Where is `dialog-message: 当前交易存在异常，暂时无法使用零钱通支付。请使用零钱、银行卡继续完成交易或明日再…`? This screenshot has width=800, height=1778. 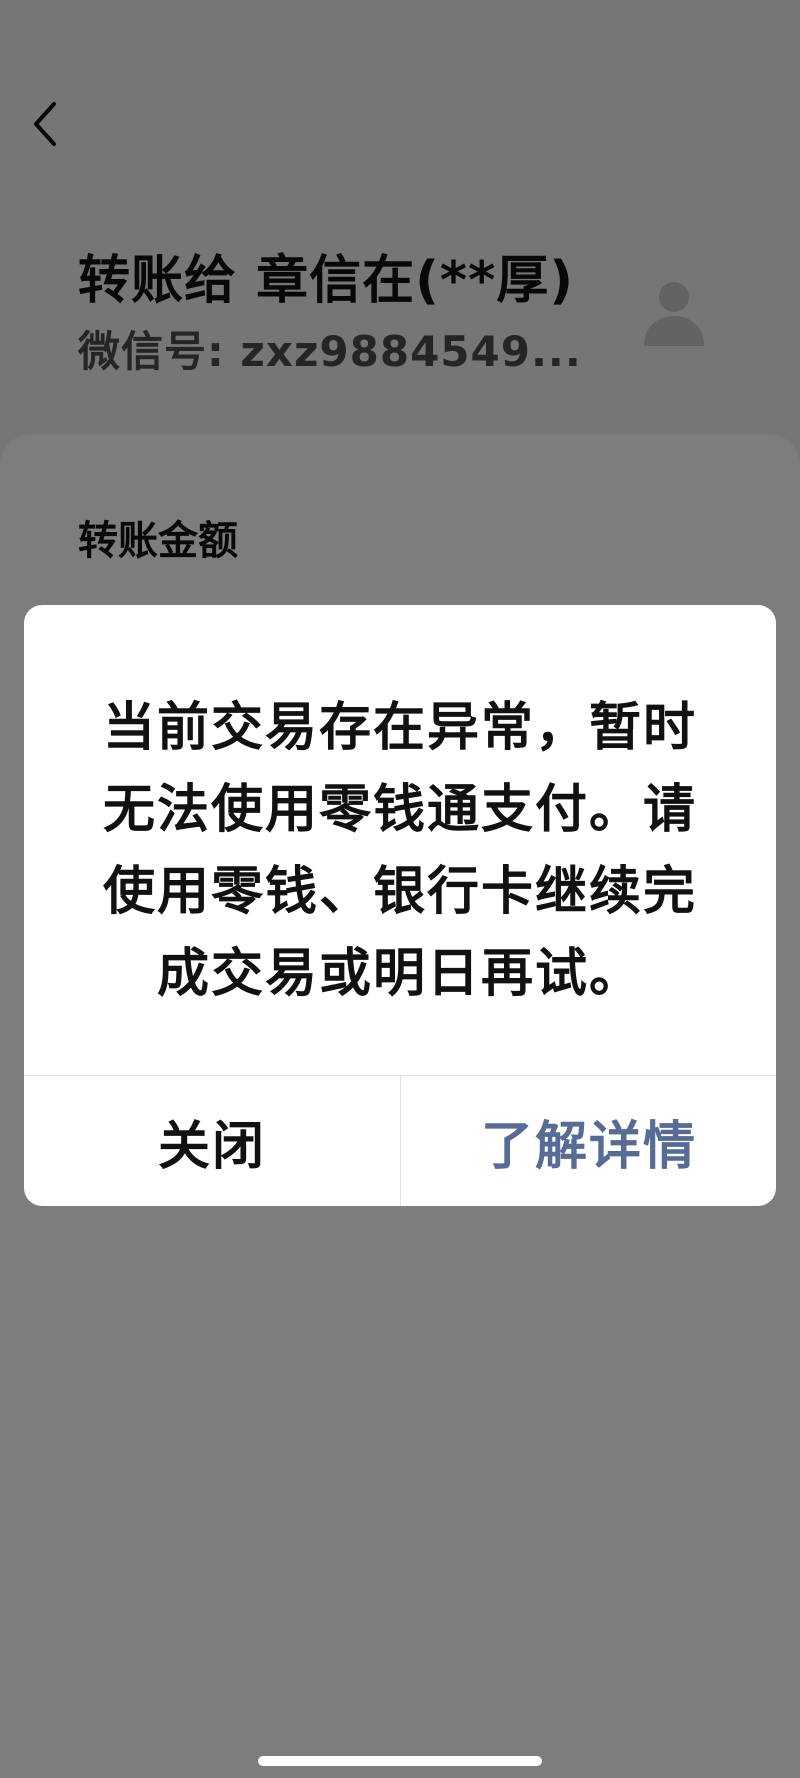
dialog-message: 当前交易存在异常，暂时无法使用零钱通支付。请使用零钱、银行卡继续完成交易或明日再… is located at coordinates (399, 851).